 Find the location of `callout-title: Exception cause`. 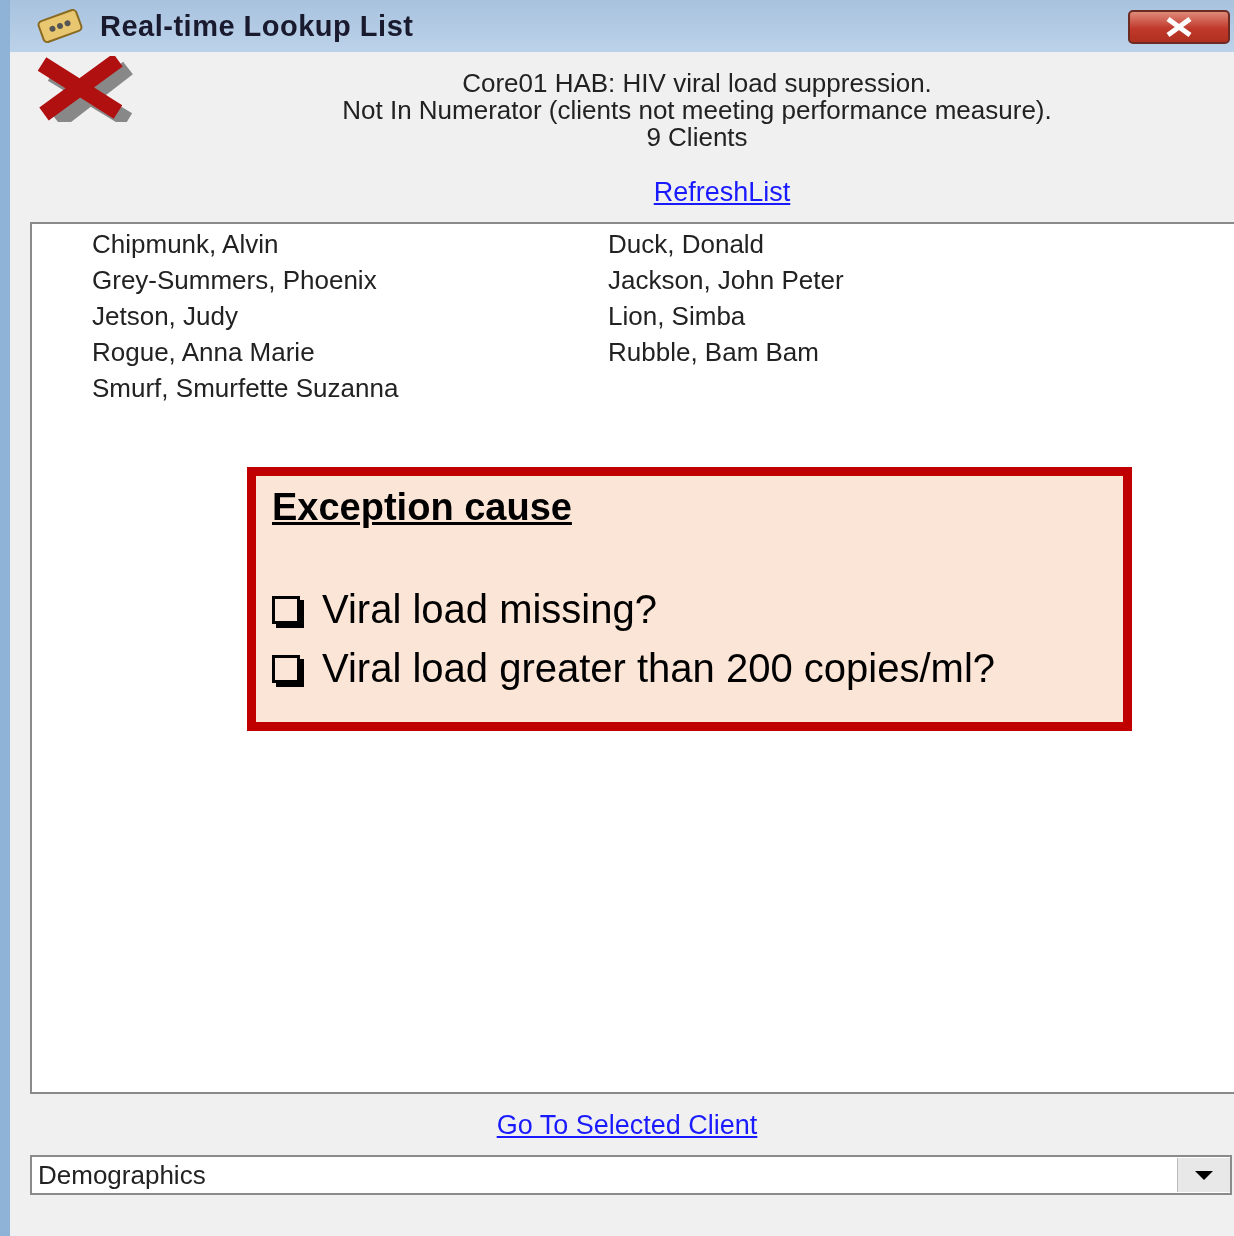

callout-title: Exception cause is located at coordinates (422, 507).